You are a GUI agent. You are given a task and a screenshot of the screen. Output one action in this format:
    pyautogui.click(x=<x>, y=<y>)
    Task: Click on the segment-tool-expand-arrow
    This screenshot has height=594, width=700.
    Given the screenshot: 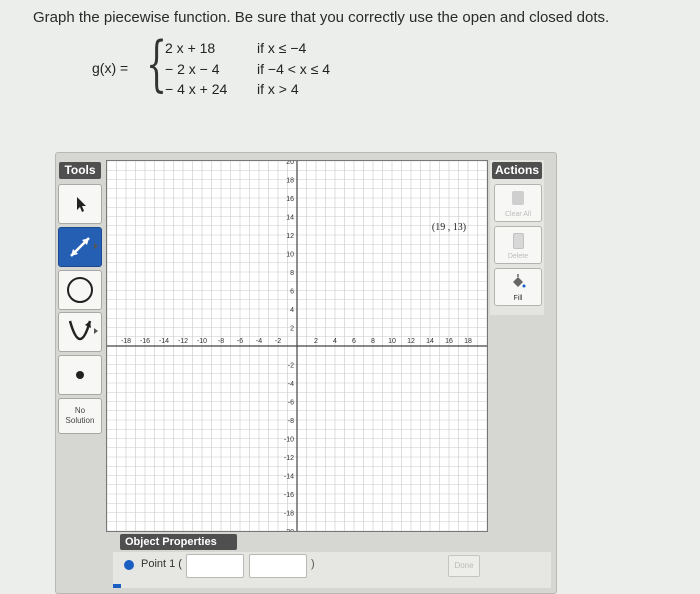 What is the action you would take?
    pyautogui.click(x=96, y=246)
    